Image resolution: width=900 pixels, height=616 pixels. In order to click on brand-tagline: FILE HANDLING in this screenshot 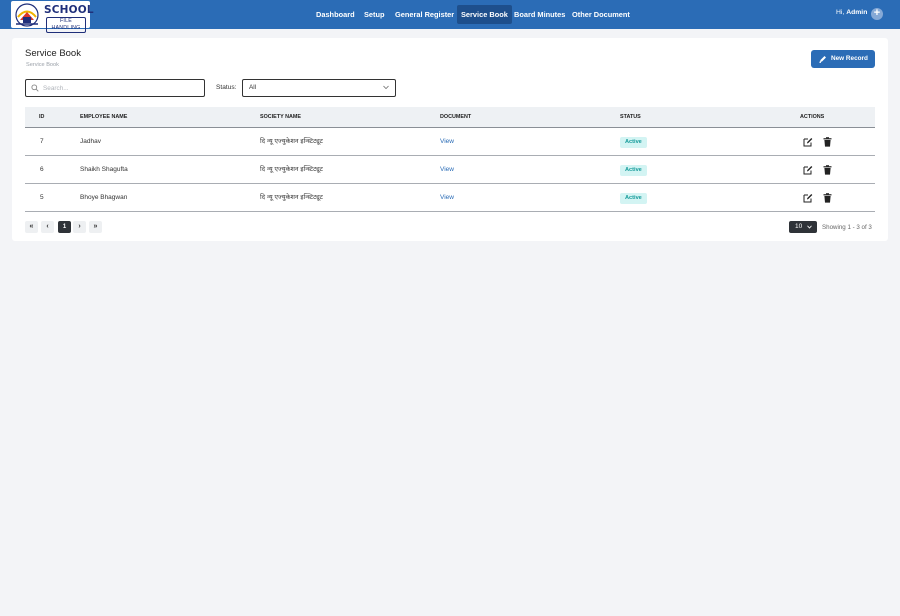, I will do `click(66, 25)`.